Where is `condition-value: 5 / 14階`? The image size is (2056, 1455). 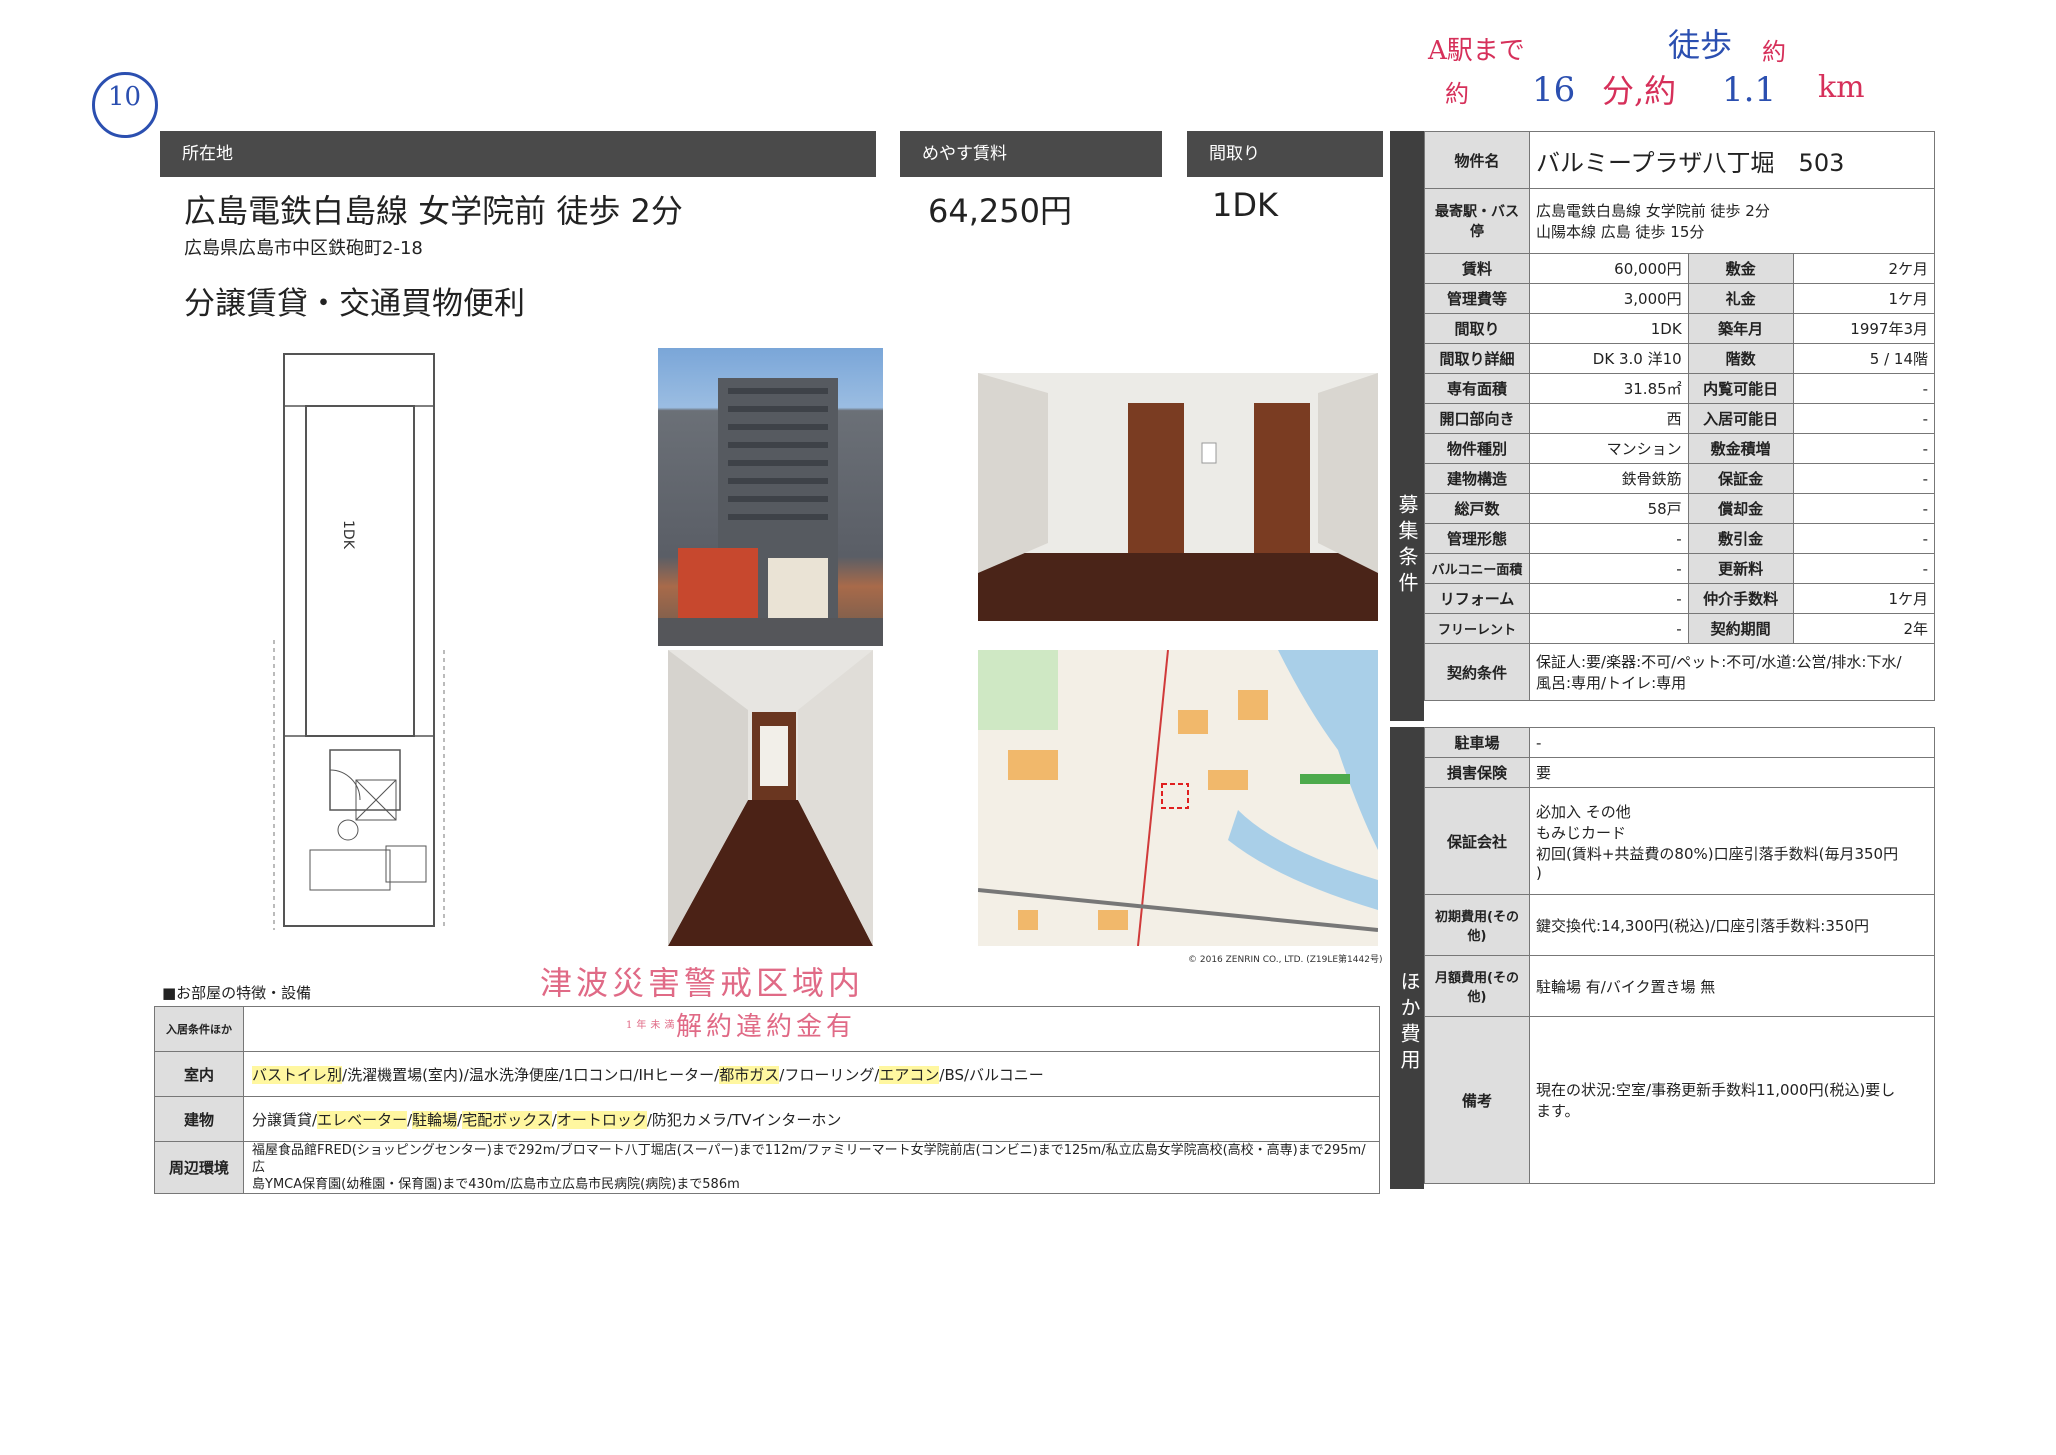
condition-value: 5 / 14階 is located at coordinates (1864, 358).